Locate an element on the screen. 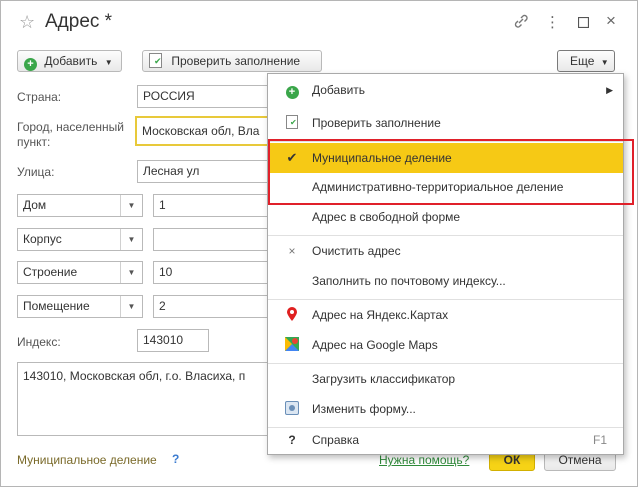 The width and height of the screenshot is (638, 487). menu-item-free-form-address: Адрес в свободной форме is located at coordinates (445, 217).